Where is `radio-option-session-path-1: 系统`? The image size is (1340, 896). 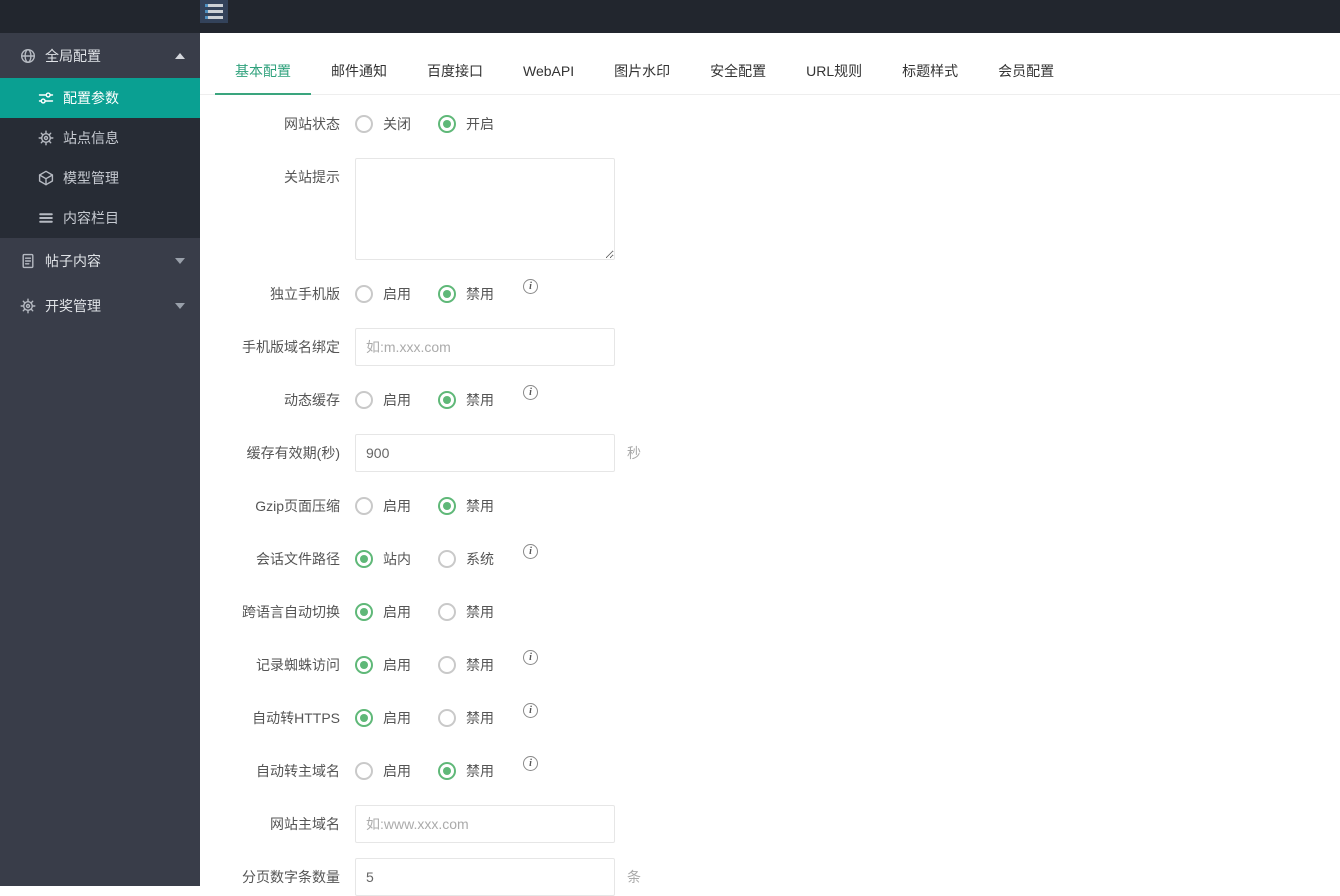 radio-option-session-path-1: 系统 is located at coordinates (466, 559).